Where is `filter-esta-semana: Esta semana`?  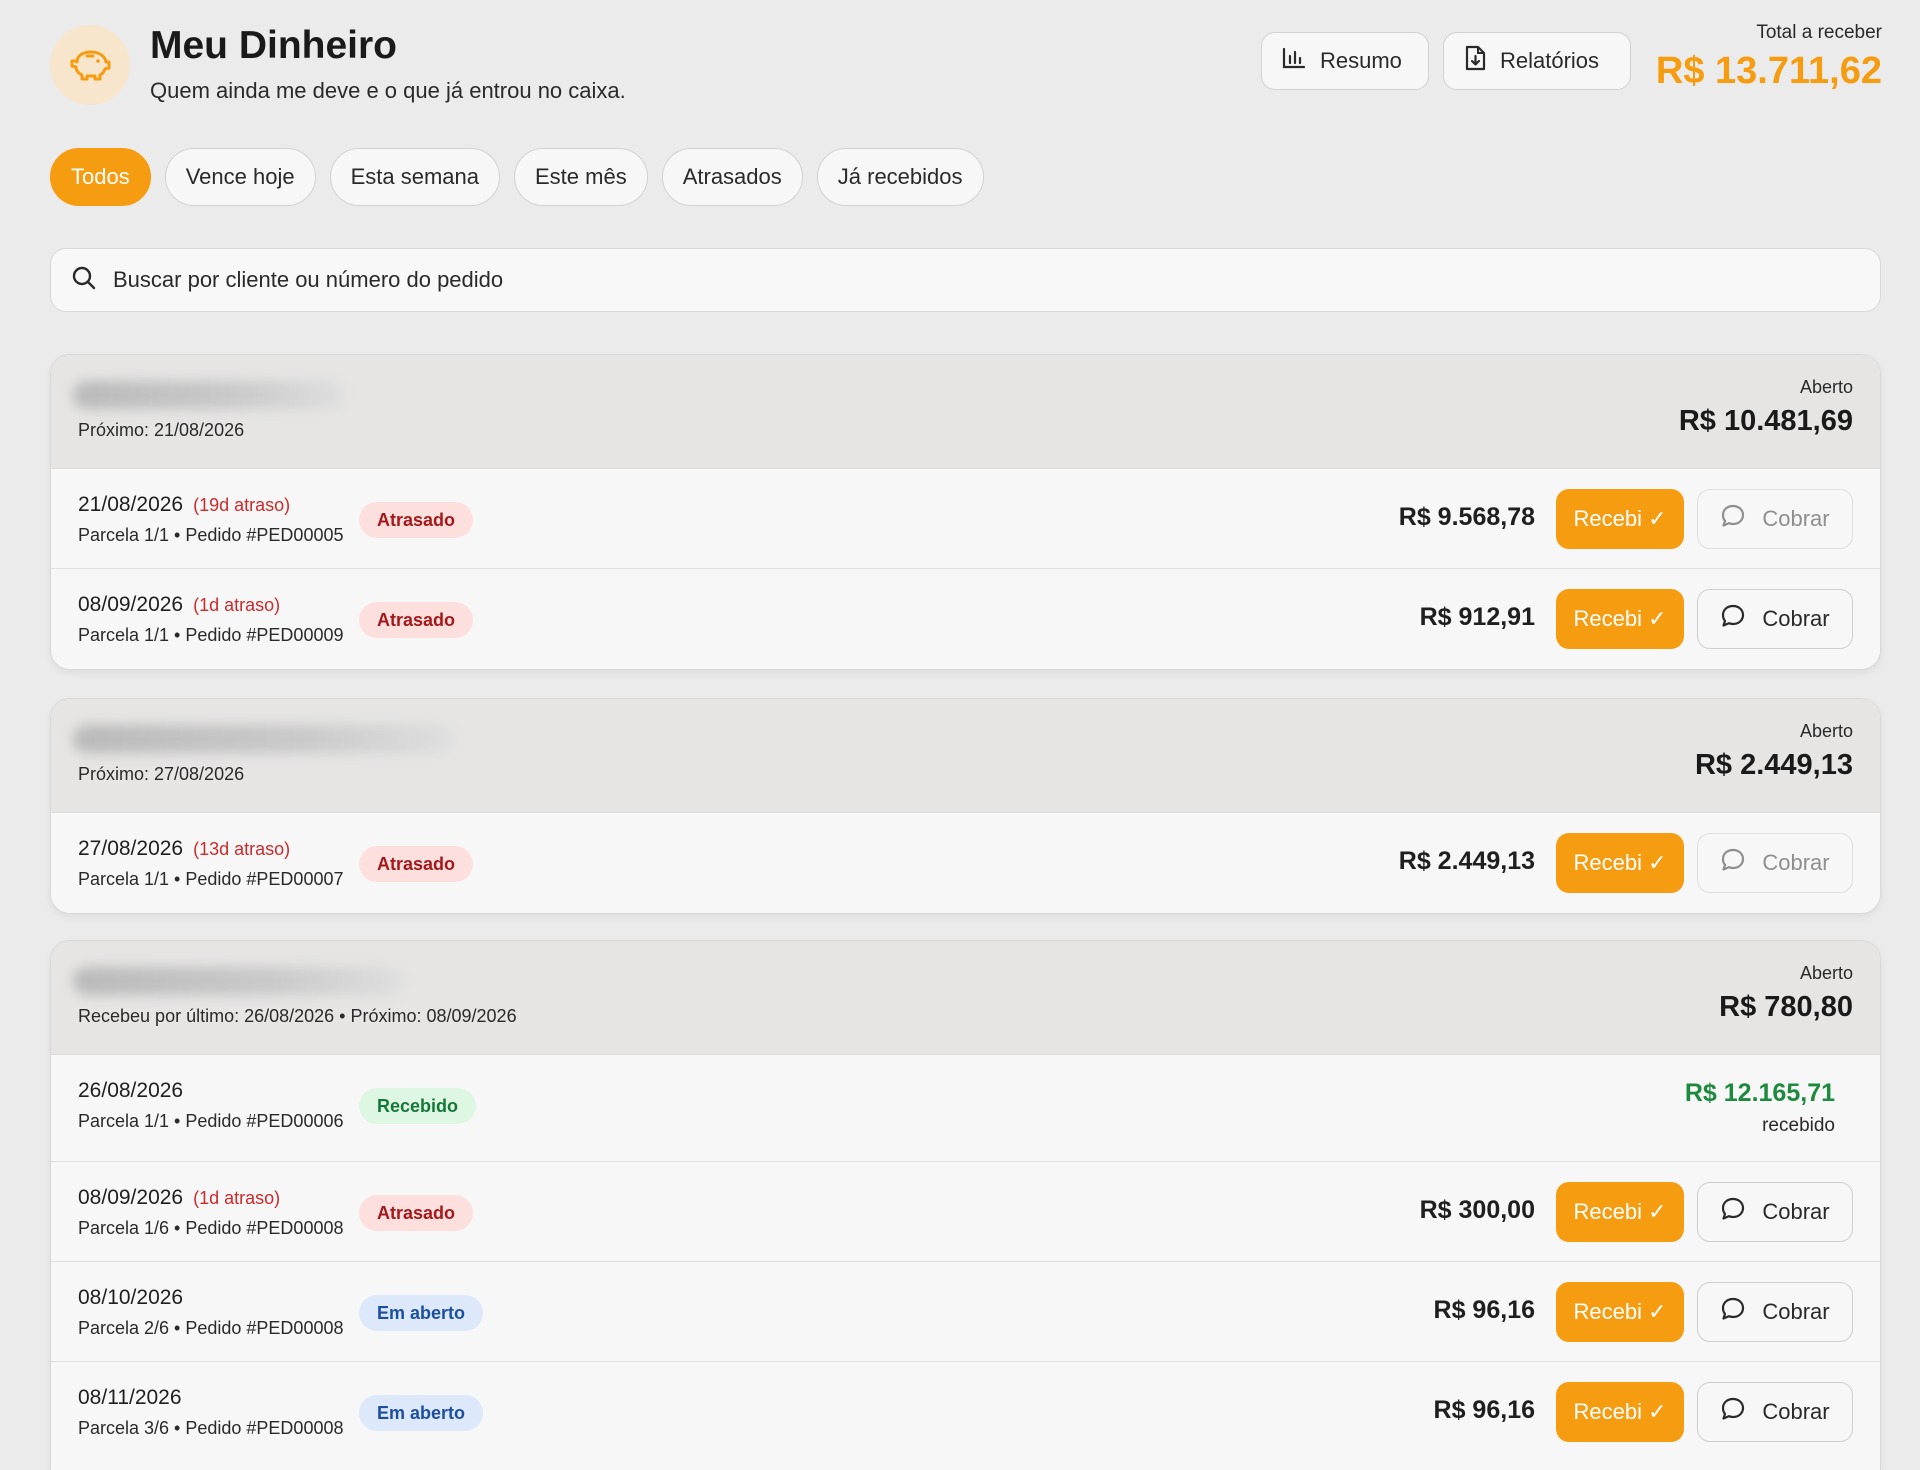 filter-esta-semana: Esta semana is located at coordinates (414, 177).